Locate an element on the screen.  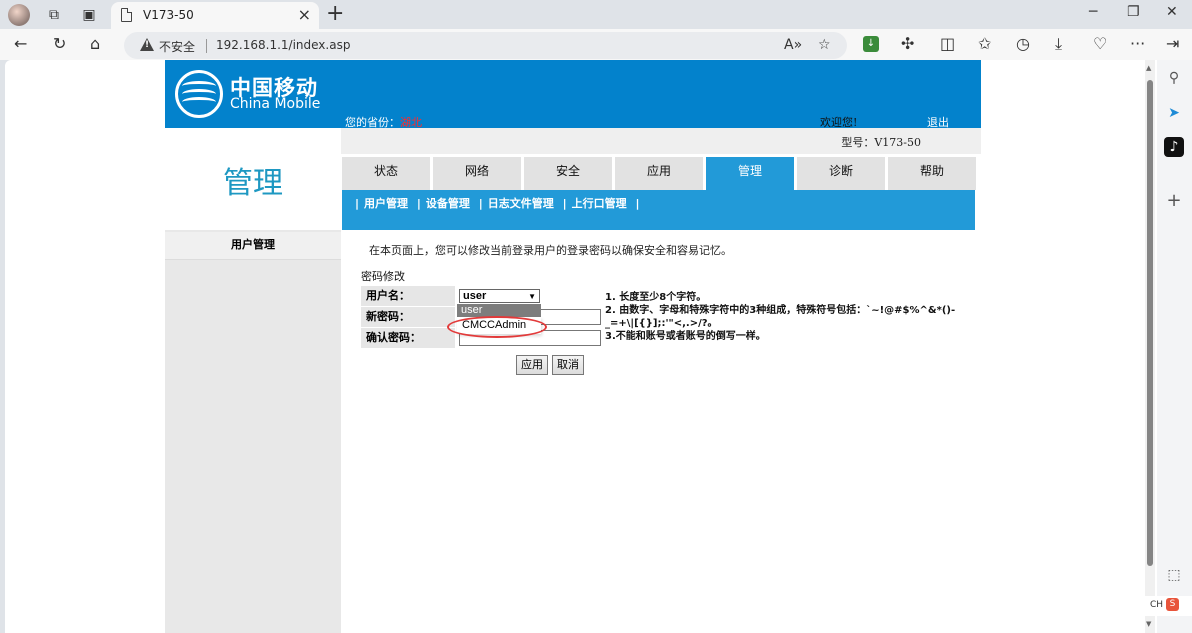
browser-tab: V173-50 × is located at coordinates (215, 15).